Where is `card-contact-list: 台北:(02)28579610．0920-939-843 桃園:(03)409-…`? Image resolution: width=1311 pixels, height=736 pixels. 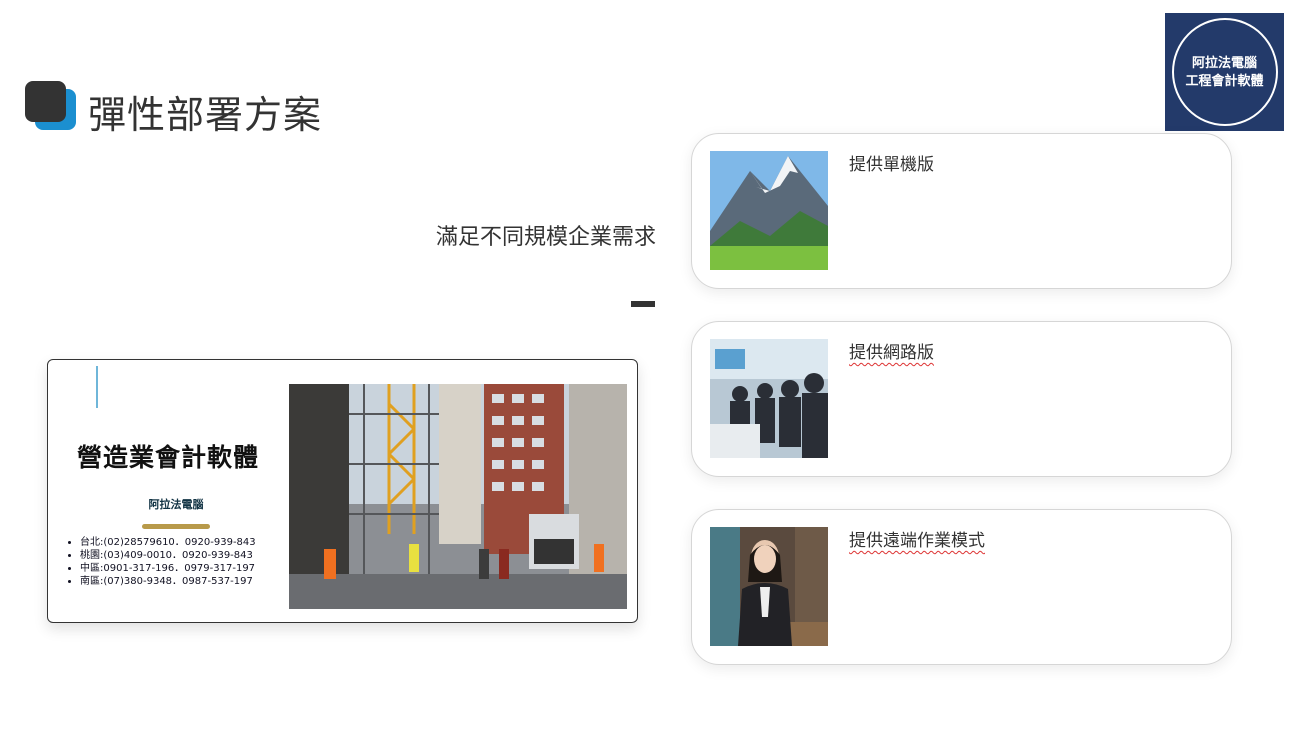
card-contact-list: 台北:(02)28579610．0920-939-843 桃園:(03)409-… is located at coordinates (161, 562).